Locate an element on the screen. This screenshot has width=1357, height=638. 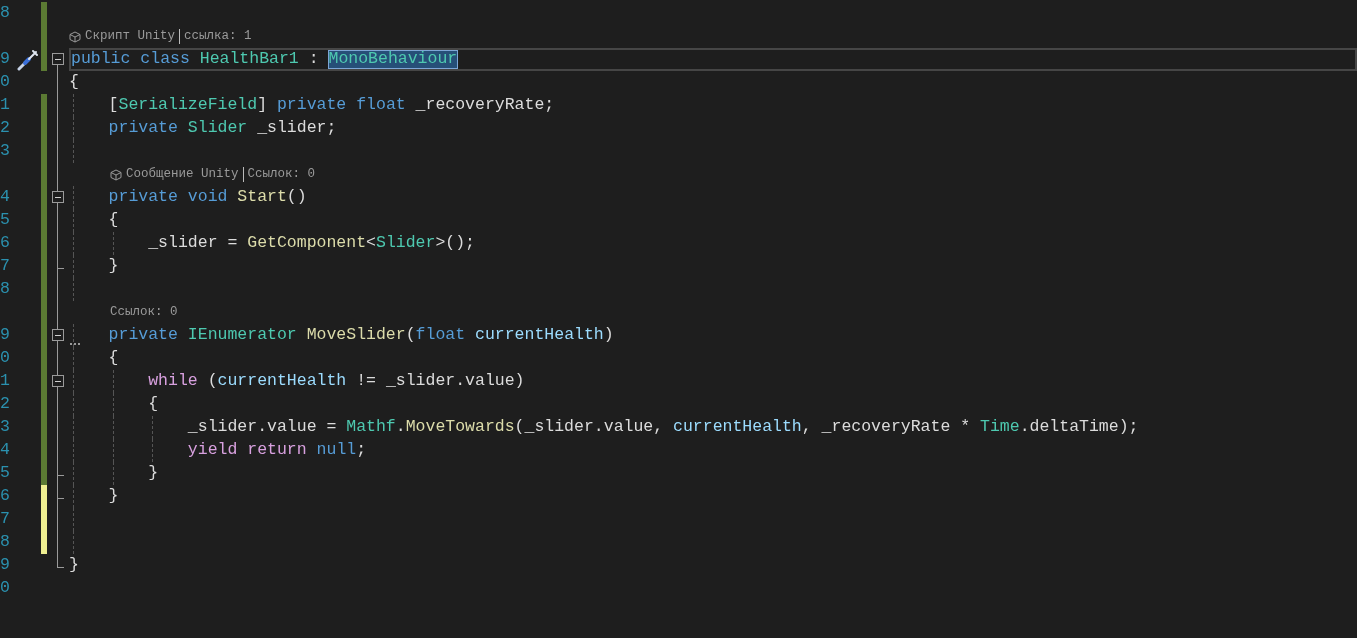
code-token: . is located at coordinates (400, 427).